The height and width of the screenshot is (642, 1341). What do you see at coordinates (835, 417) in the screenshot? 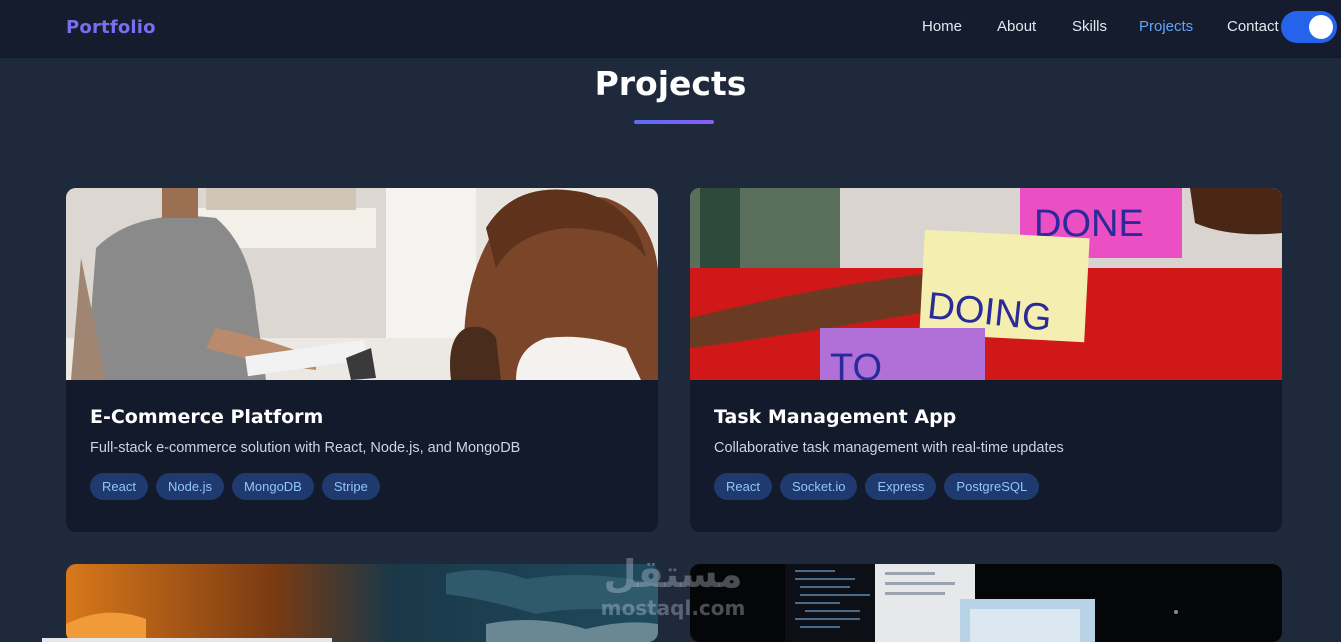
I see `project-title: Task Management App` at bounding box center [835, 417].